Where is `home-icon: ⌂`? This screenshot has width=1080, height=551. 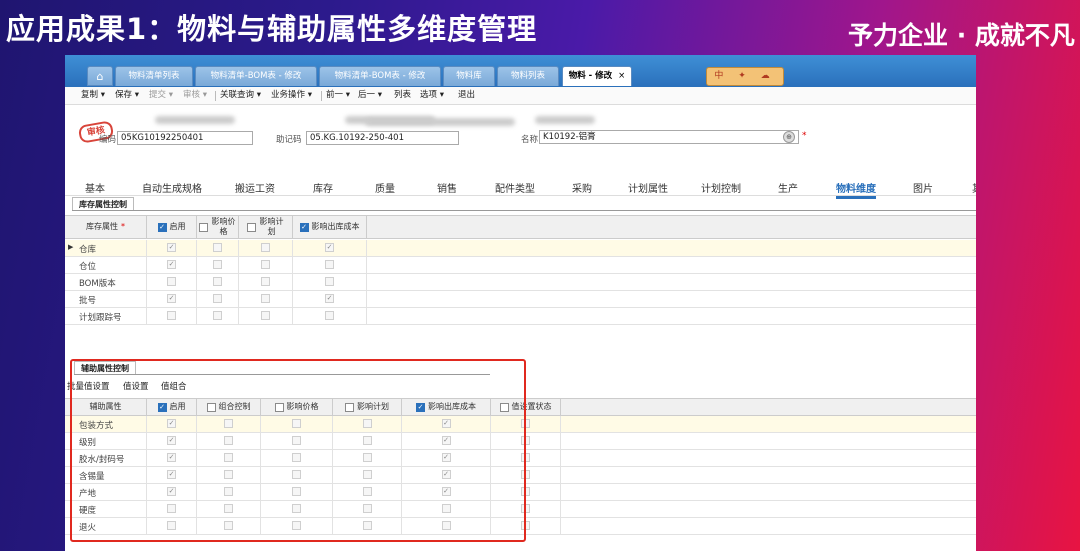
home-icon: ⌂ is located at coordinates (100, 76).